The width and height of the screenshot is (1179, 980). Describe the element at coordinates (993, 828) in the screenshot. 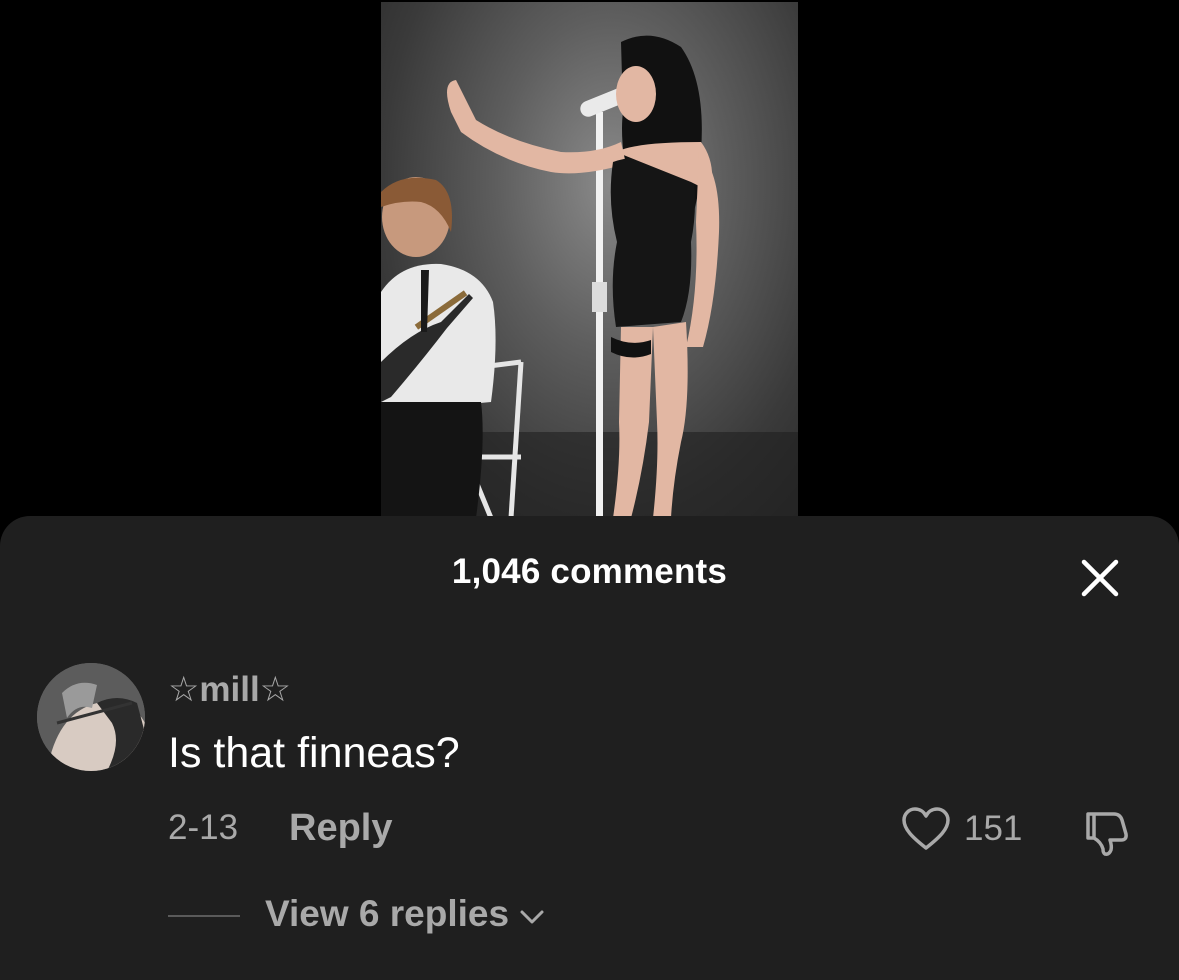

I see `like-count: 151` at that location.